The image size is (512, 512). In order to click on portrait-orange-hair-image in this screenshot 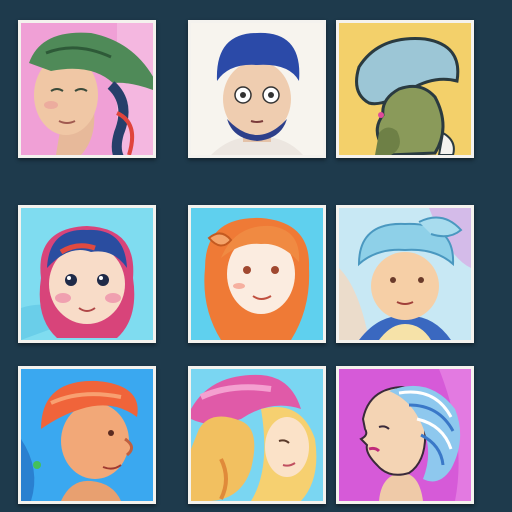, I will do `click(257, 274)`.